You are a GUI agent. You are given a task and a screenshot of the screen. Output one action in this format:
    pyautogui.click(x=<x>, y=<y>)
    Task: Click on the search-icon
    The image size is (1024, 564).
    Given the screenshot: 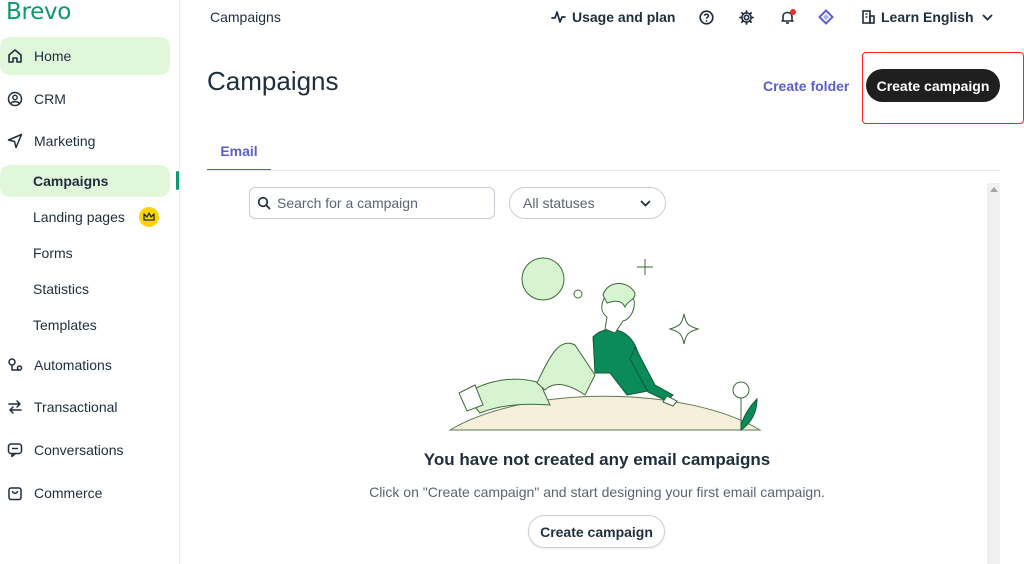 What is the action you would take?
    pyautogui.click(x=264, y=203)
    